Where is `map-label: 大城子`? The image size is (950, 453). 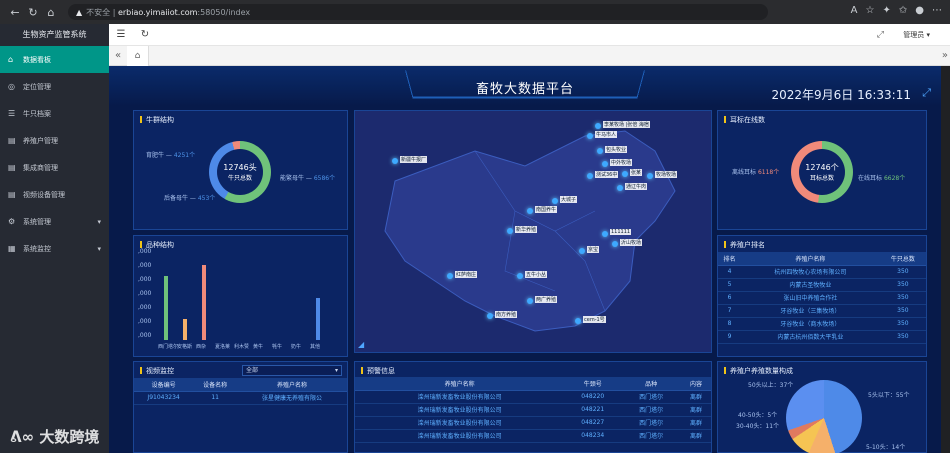 map-label: 大城子 is located at coordinates (569, 199).